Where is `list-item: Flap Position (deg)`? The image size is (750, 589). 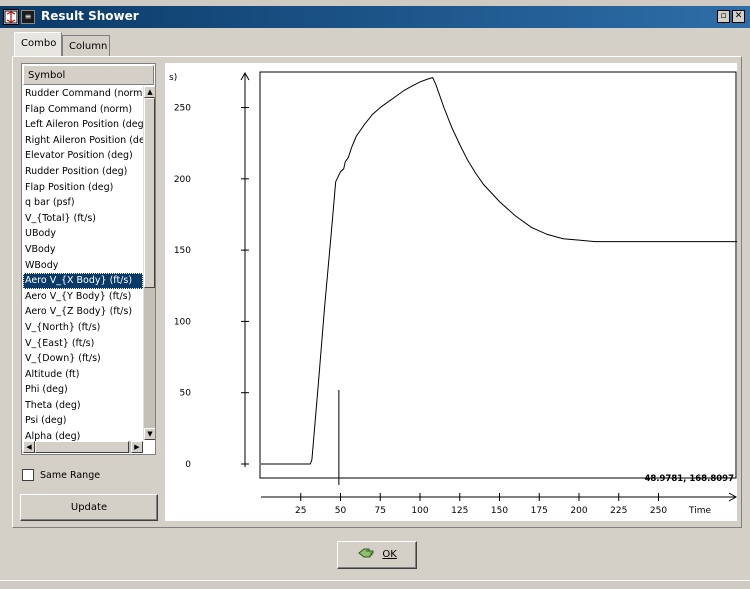 list-item: Flap Position (deg) is located at coordinates (83, 188).